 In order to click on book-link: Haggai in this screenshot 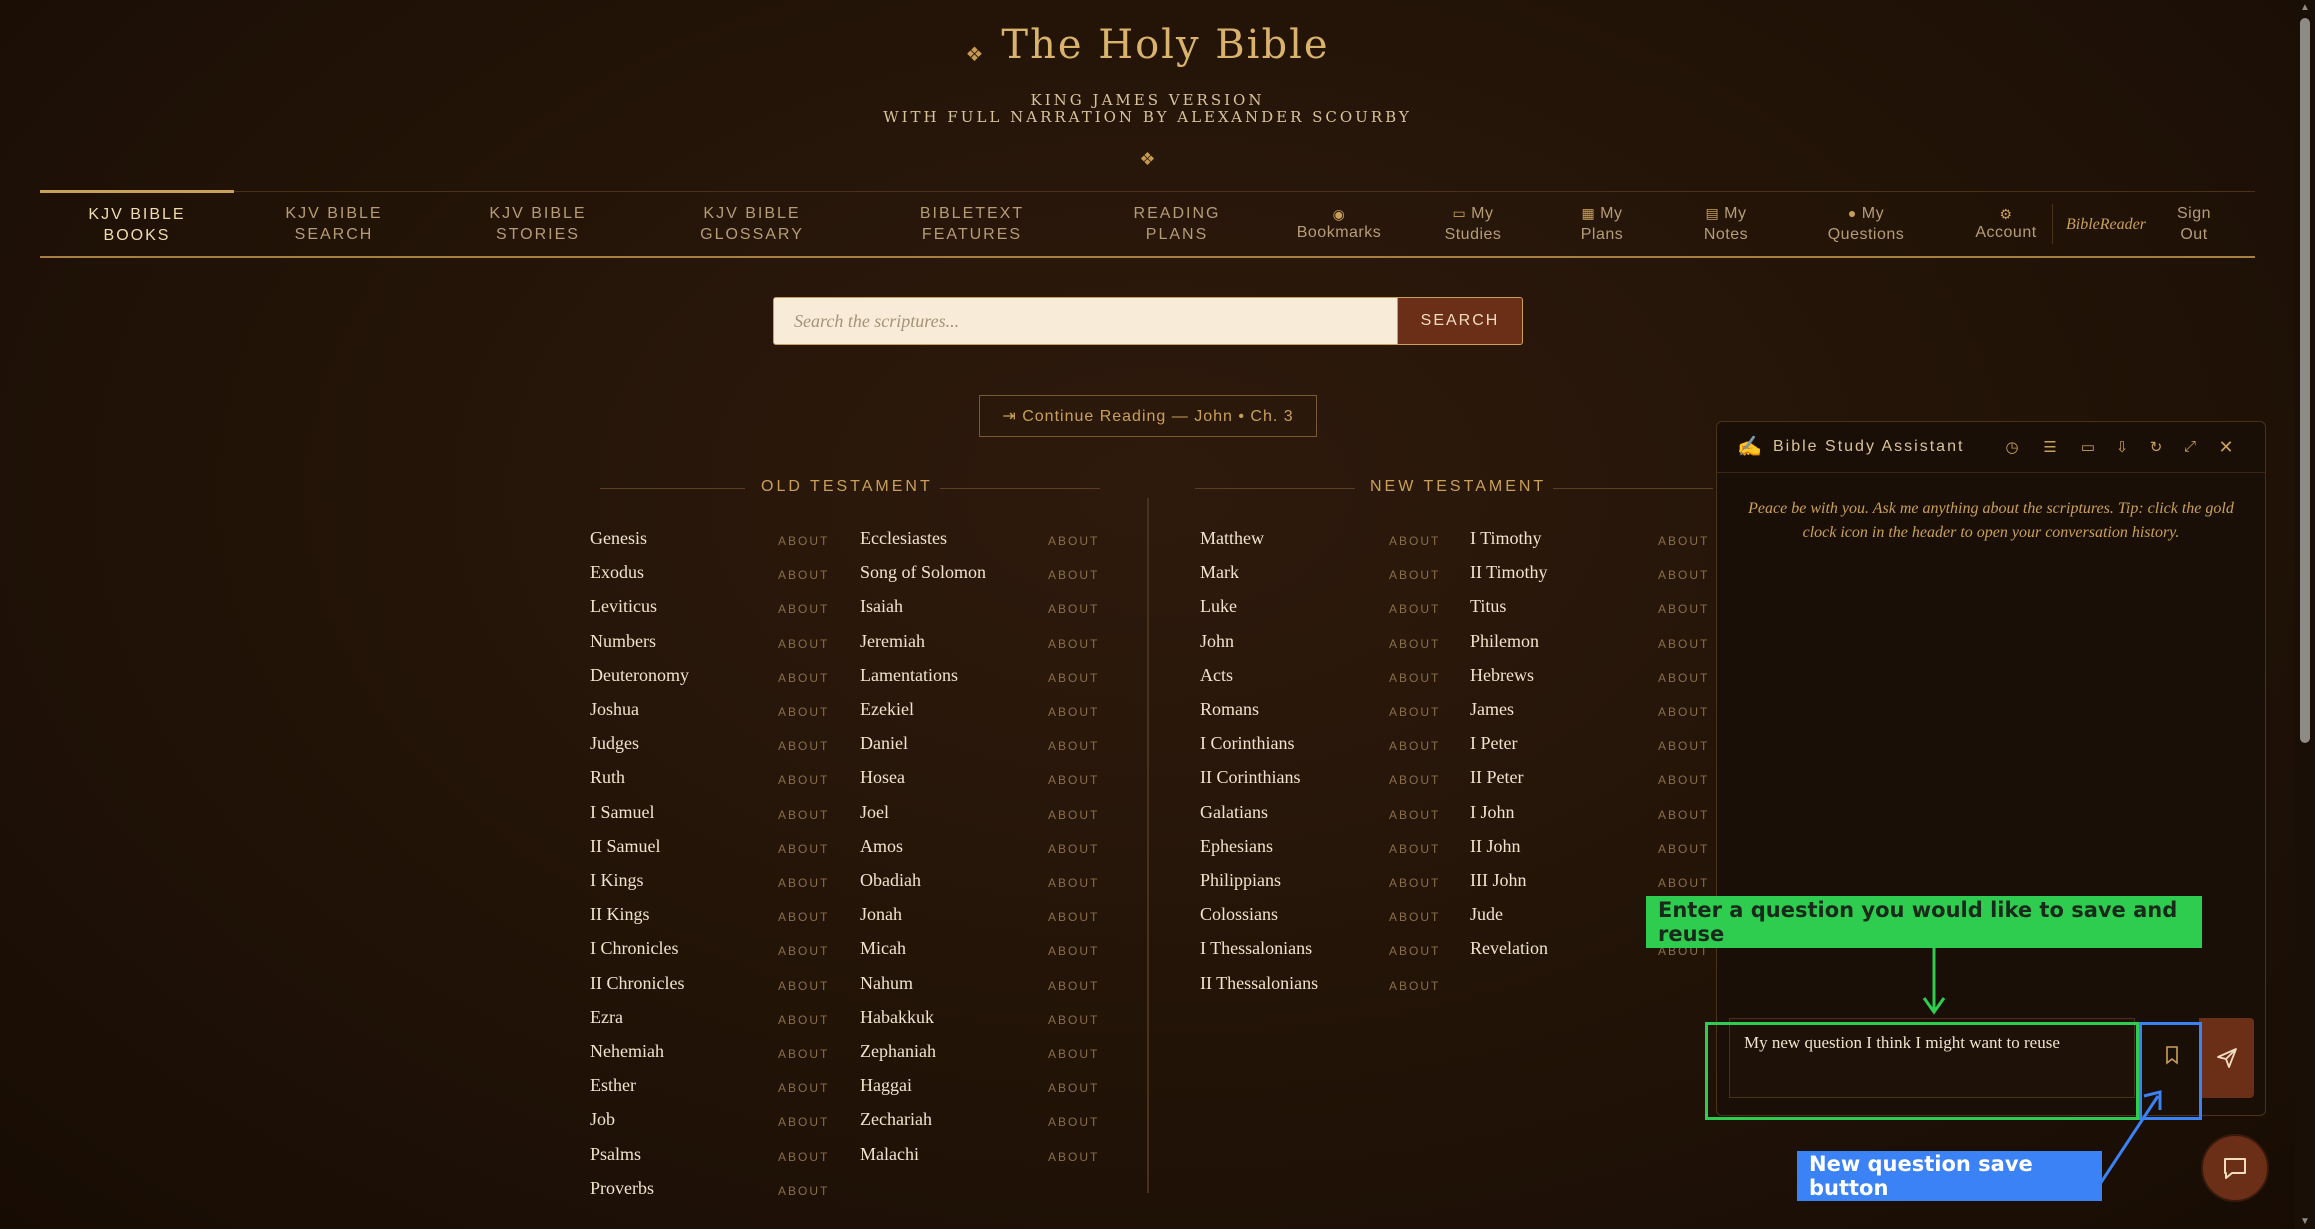, I will do `click(886, 1085)`.